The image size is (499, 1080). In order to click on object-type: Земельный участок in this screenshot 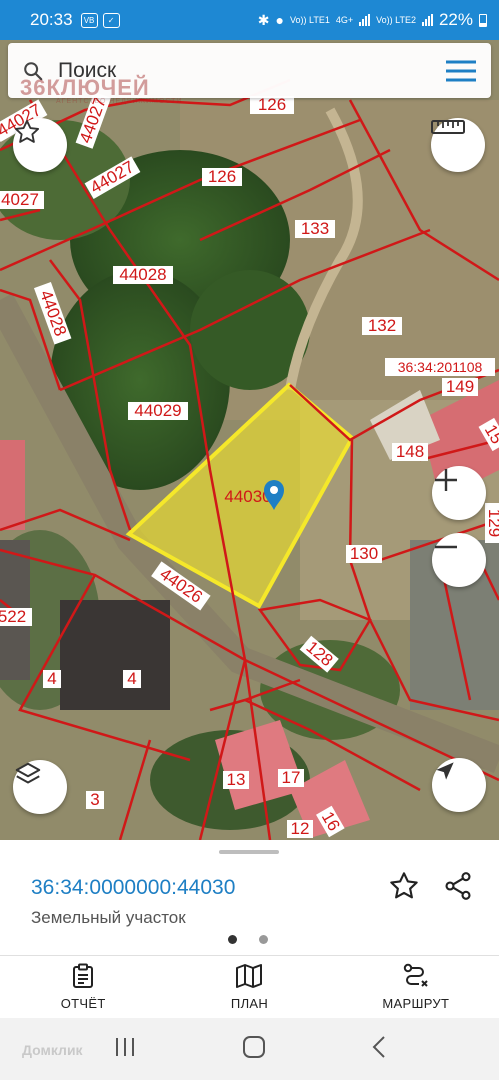, I will do `click(108, 917)`.